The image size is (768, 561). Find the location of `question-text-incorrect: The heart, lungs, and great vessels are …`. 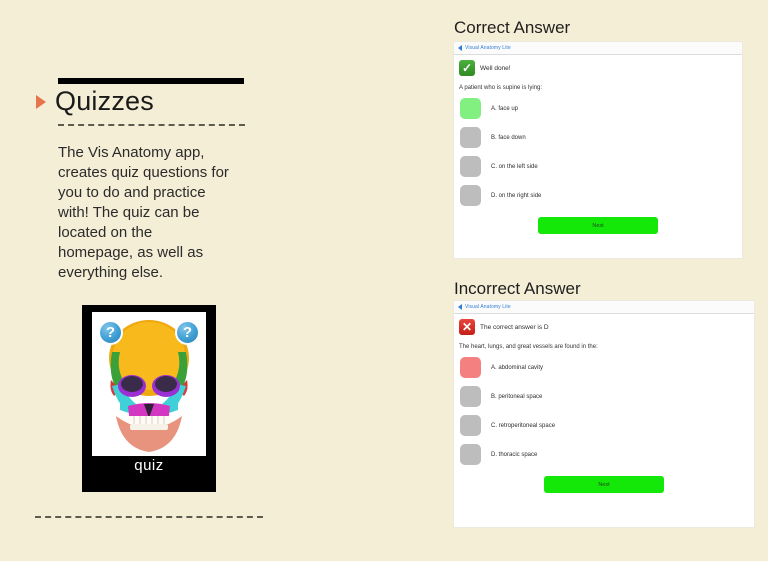

question-text-incorrect: The heart, lungs, and great vessels are … is located at coordinates (528, 347).